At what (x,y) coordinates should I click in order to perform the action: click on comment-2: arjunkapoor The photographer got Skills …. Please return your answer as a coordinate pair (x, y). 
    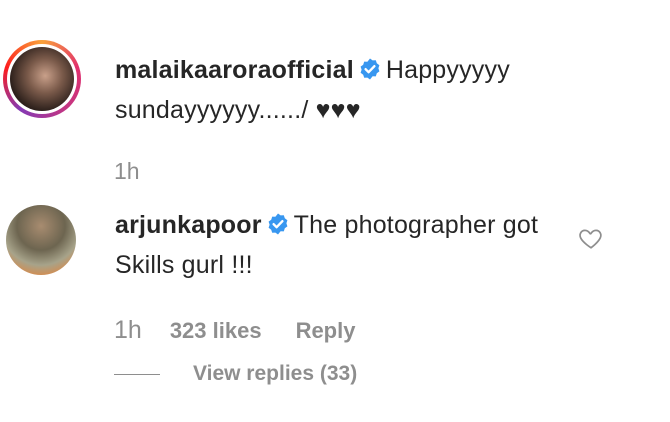
    Looking at the image, I should click on (340, 245).